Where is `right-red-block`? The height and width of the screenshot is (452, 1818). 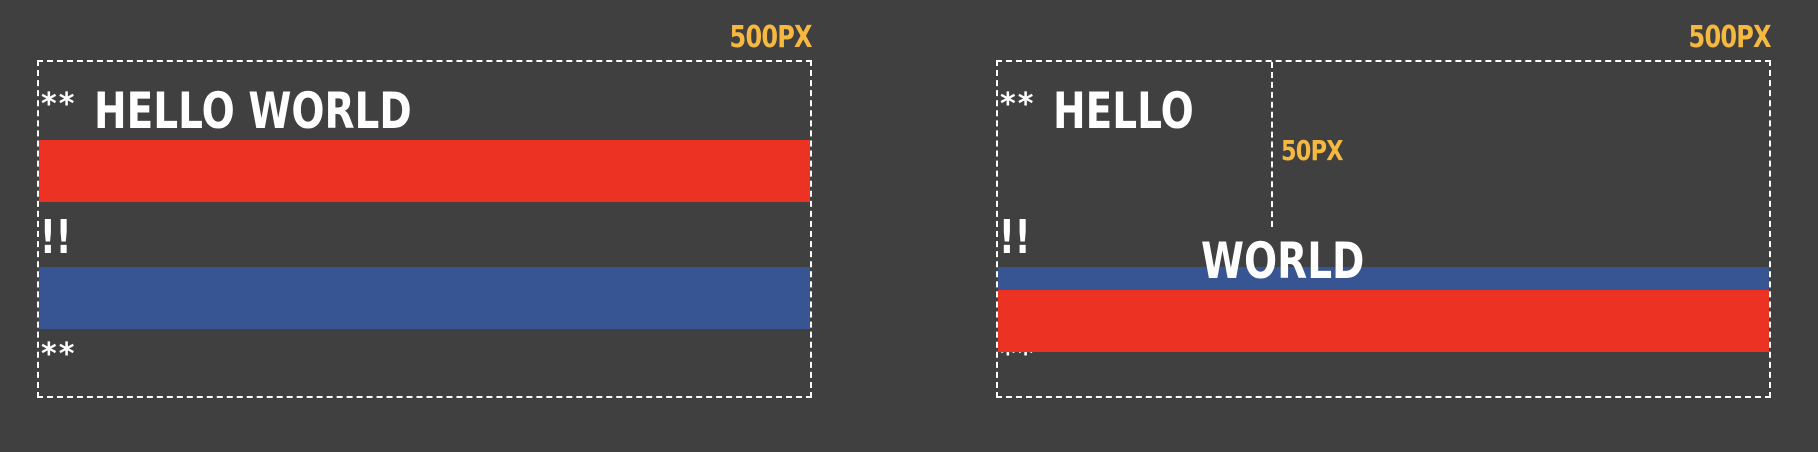 right-red-block is located at coordinates (1383, 321).